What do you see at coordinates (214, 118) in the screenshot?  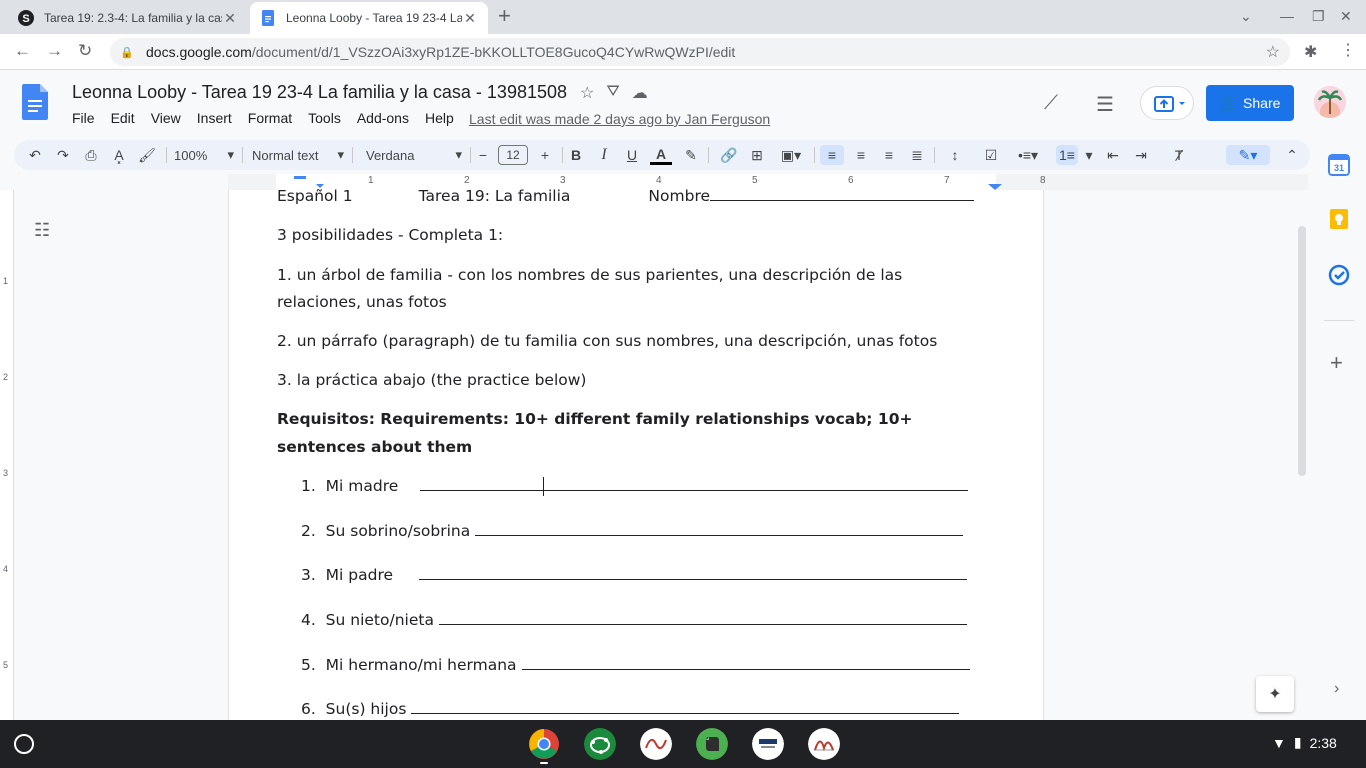 I see `menu-insert: Insert` at bounding box center [214, 118].